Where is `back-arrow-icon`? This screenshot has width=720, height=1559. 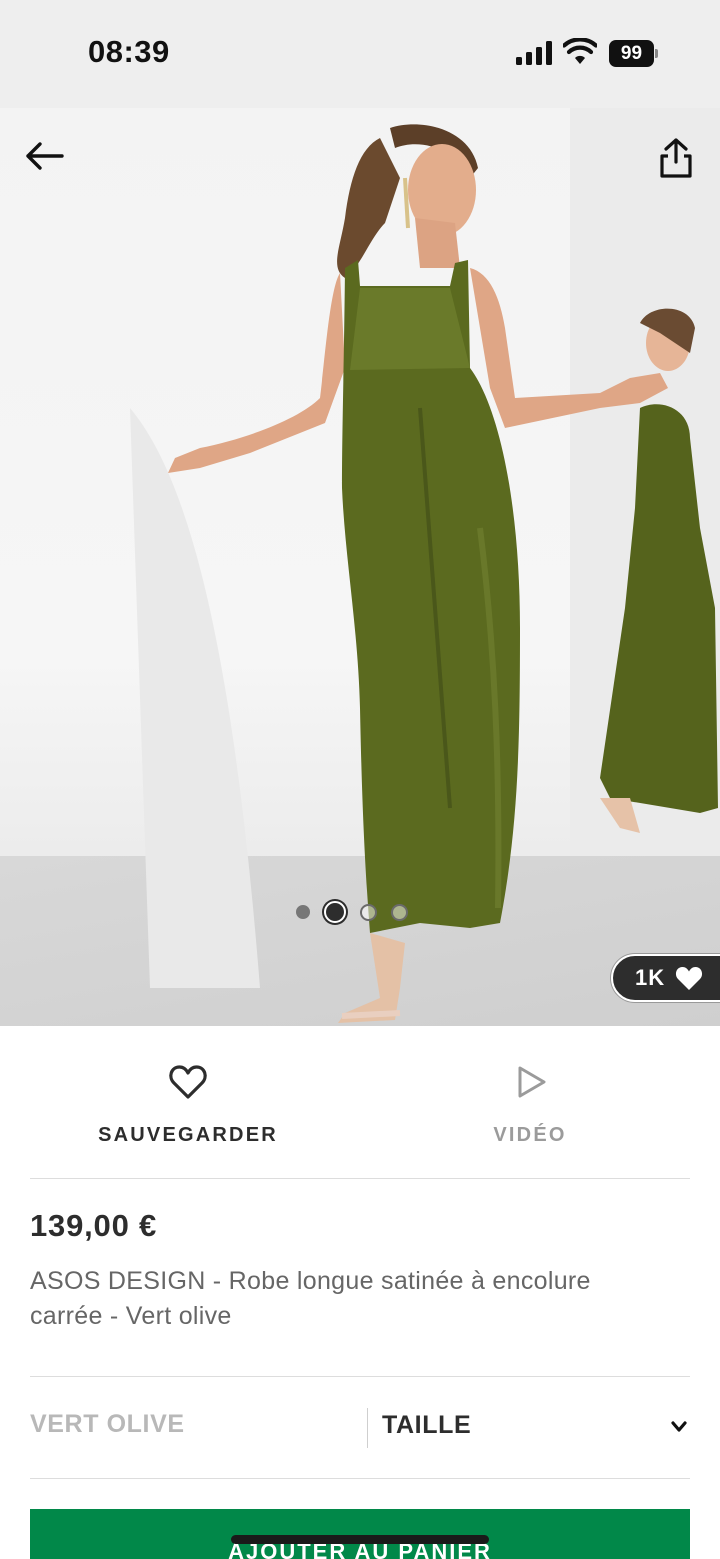
back-arrow-icon is located at coordinates (45, 156).